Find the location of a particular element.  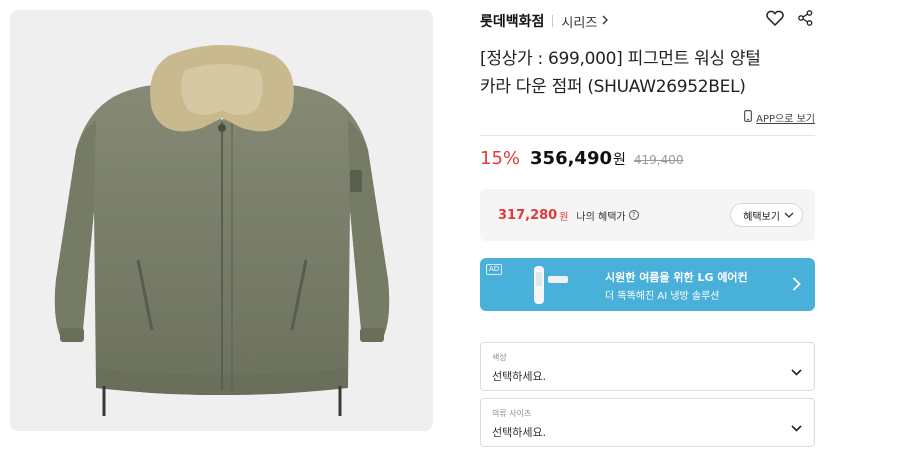

brand-divider is located at coordinates (553, 21).